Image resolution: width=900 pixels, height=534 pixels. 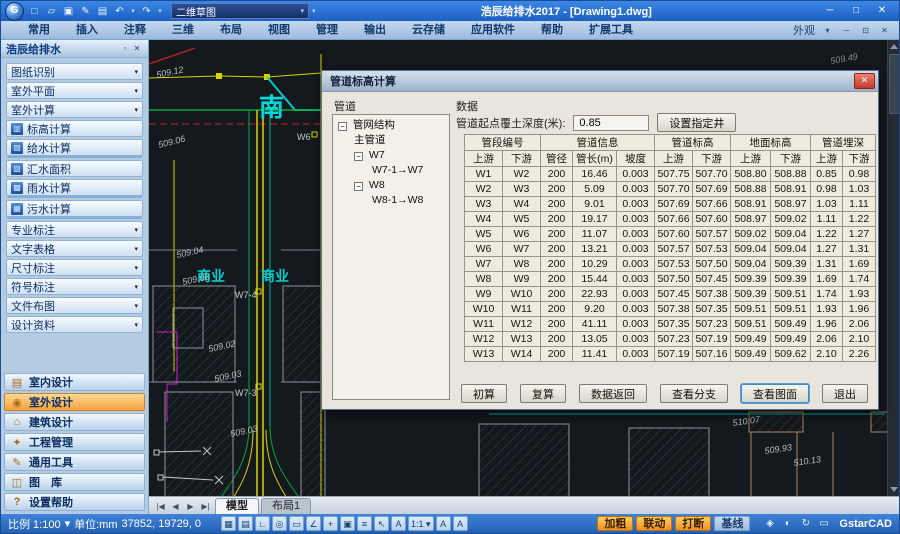 I want to click on panel-close-icon: ✕, so click(x=137, y=48).